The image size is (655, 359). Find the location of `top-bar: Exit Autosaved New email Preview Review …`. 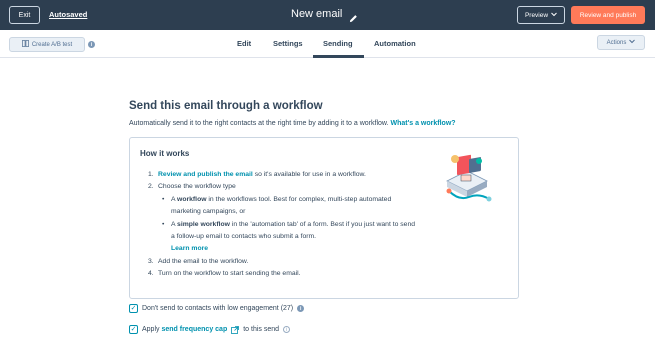

top-bar: Exit Autosaved New email Preview Review … is located at coordinates (327, 15).